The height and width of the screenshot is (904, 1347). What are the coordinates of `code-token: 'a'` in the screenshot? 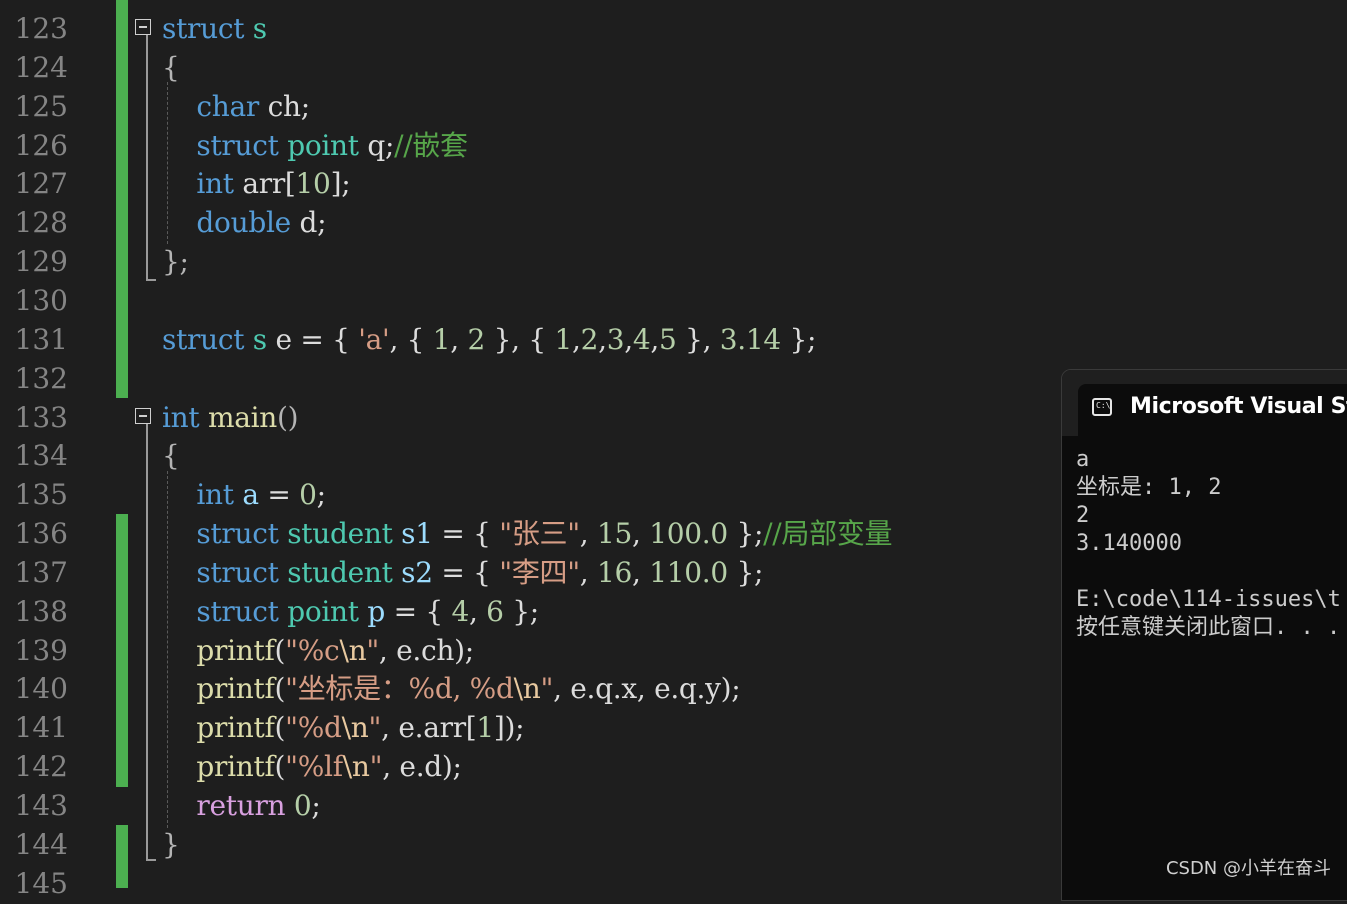 It's located at (374, 339).